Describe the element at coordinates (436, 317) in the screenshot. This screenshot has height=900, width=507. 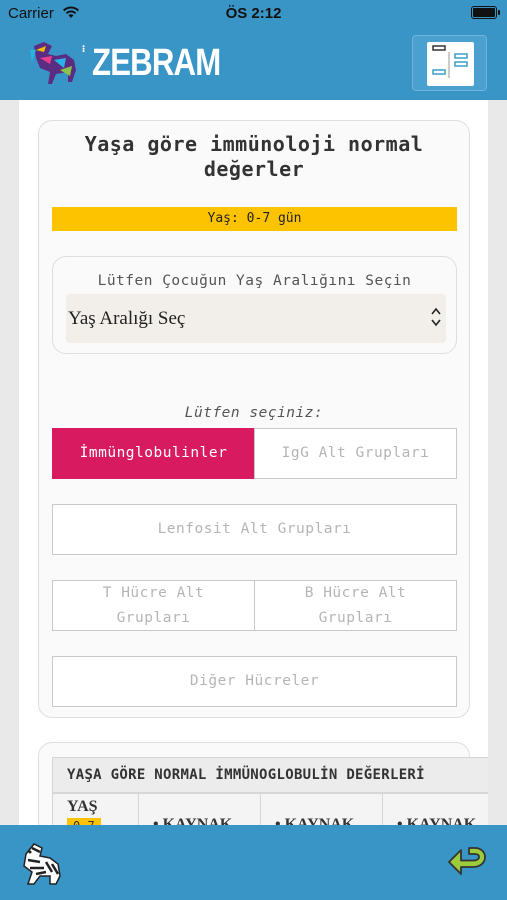
I see `select-arrows-icon` at that location.